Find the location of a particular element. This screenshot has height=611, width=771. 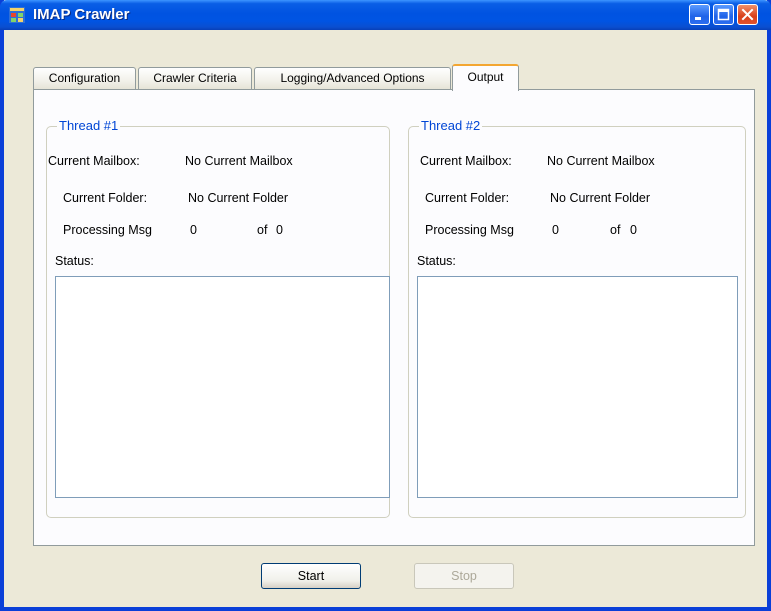

thread-1-processing-total: 0 is located at coordinates (279, 230).